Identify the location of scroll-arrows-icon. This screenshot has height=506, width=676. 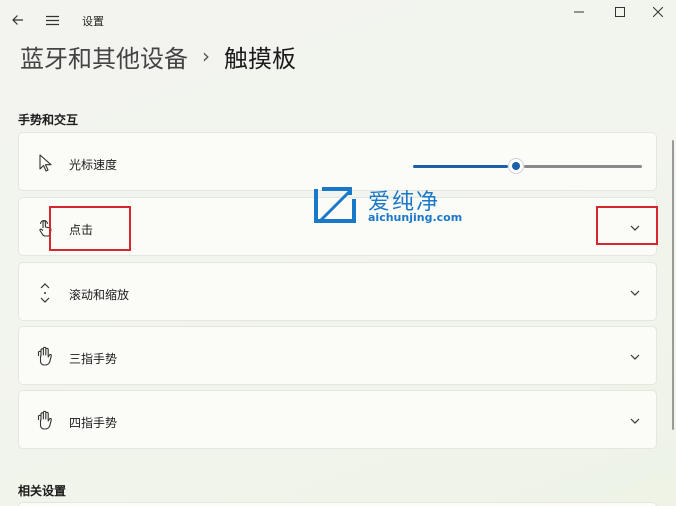
(45, 293).